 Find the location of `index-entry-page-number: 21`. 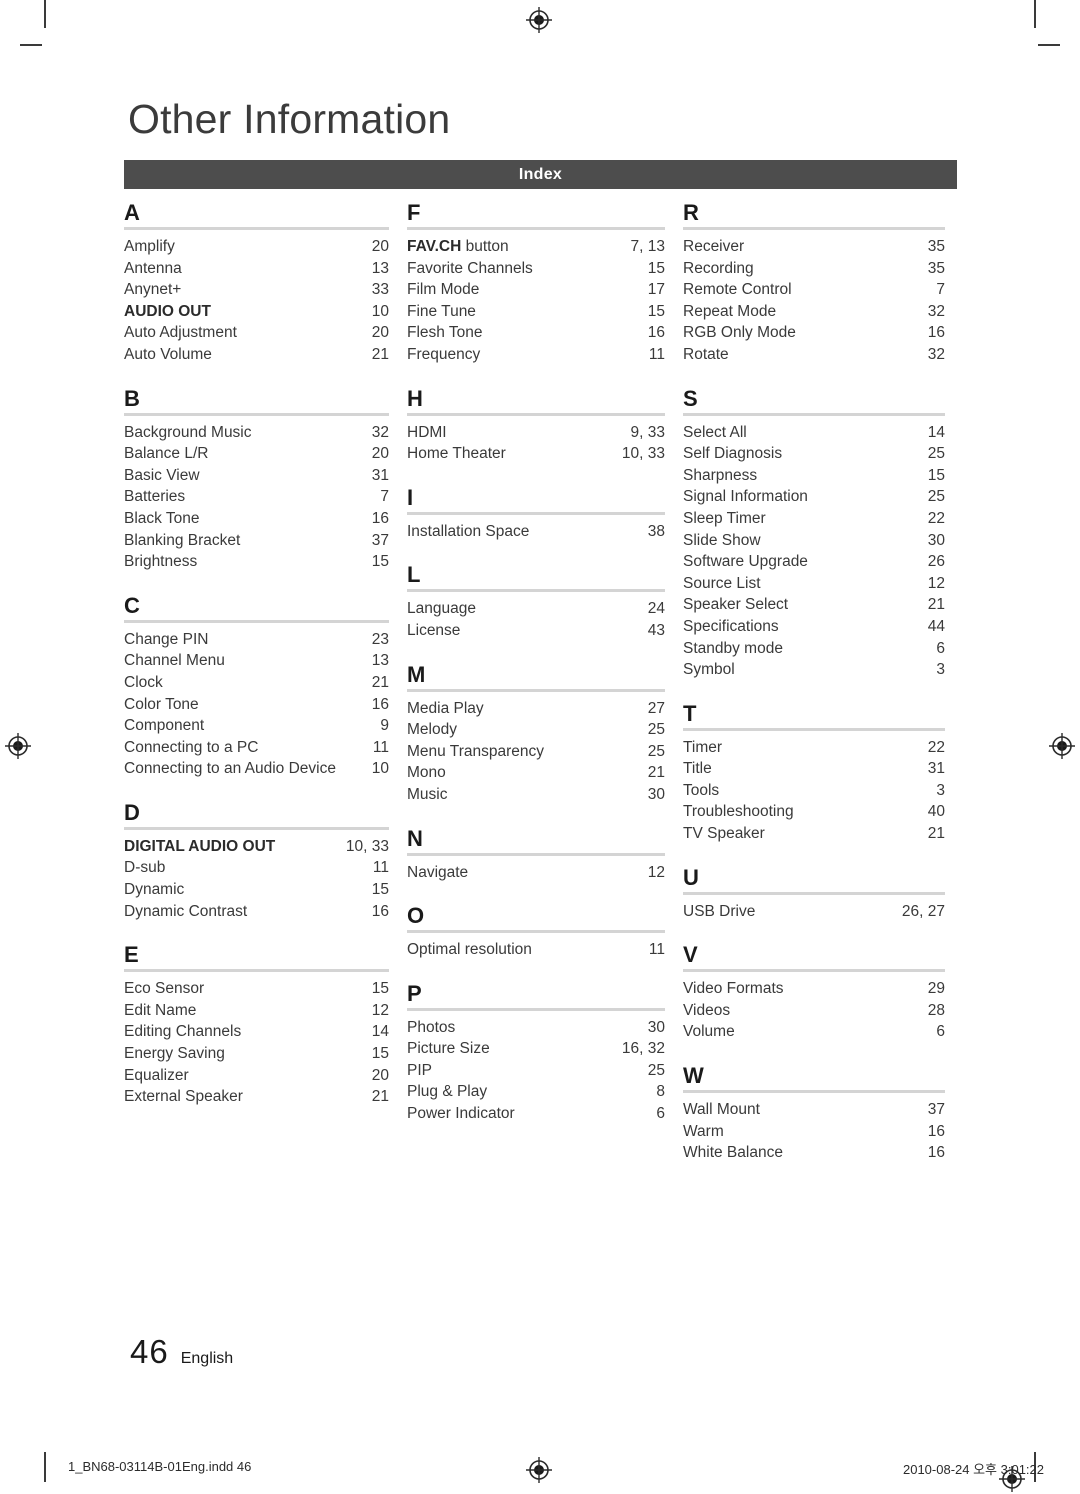

index-entry-page-number: 21 is located at coordinates (936, 605).